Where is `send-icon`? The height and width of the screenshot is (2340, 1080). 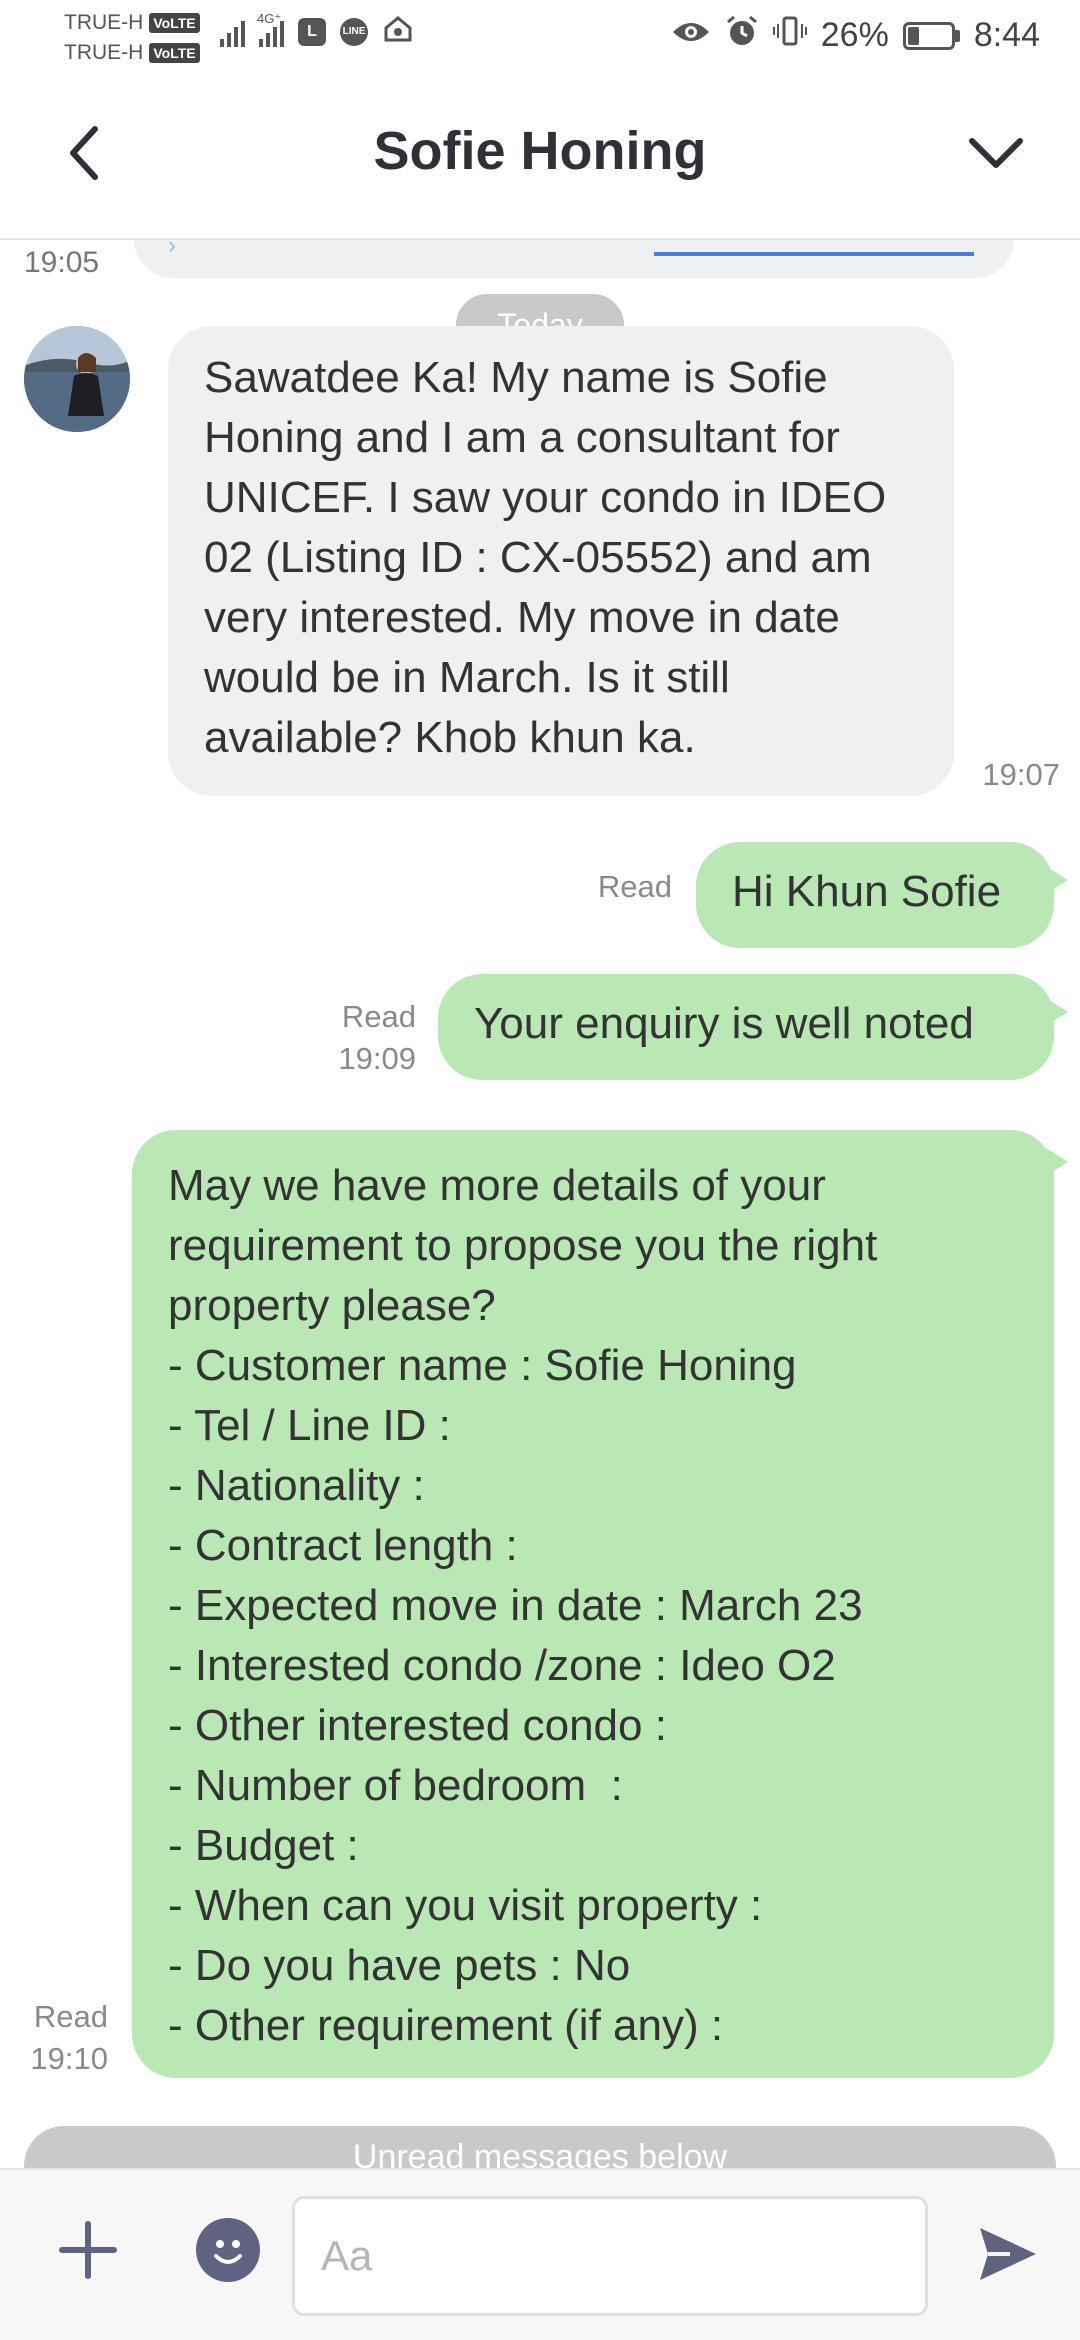
send-icon is located at coordinates (1008, 2254).